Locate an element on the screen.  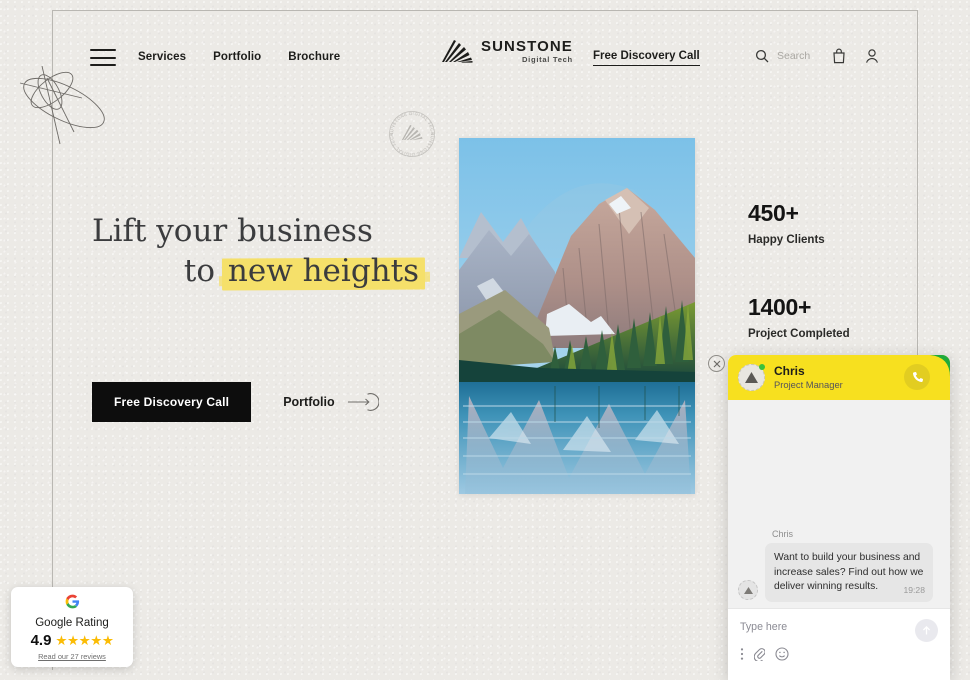
shopping-bag-icon is located at coordinates (839, 58).